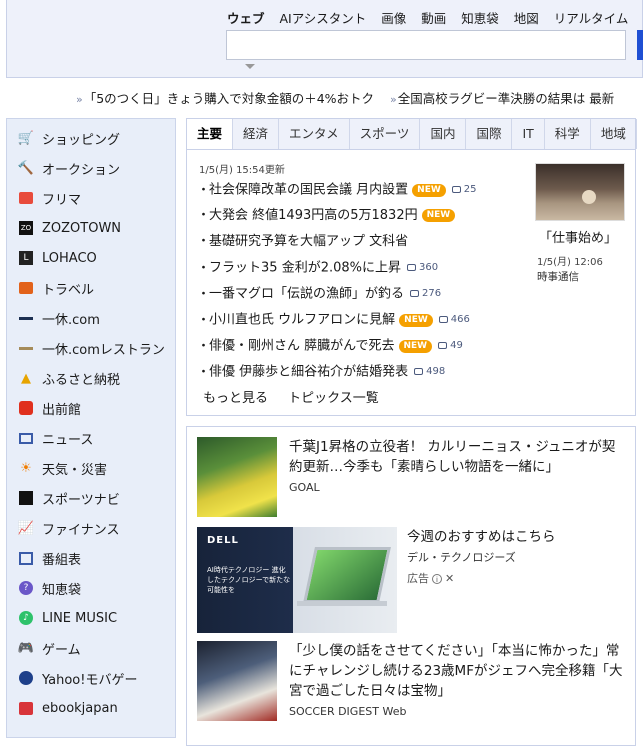 This screenshot has height=746, width=643. Describe the element at coordinates (342, 603) in the screenshot. I see `laptop-base` at that location.